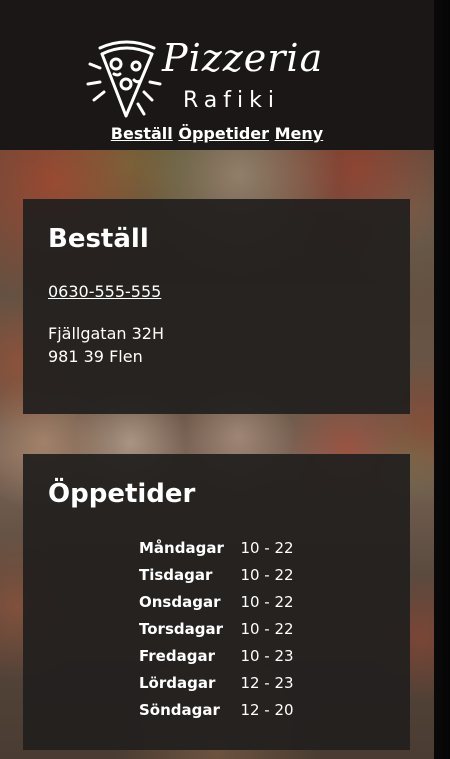 Image resolution: width=450 pixels, height=759 pixels. I want to click on logo-title: Pizzeria, so click(243, 58).